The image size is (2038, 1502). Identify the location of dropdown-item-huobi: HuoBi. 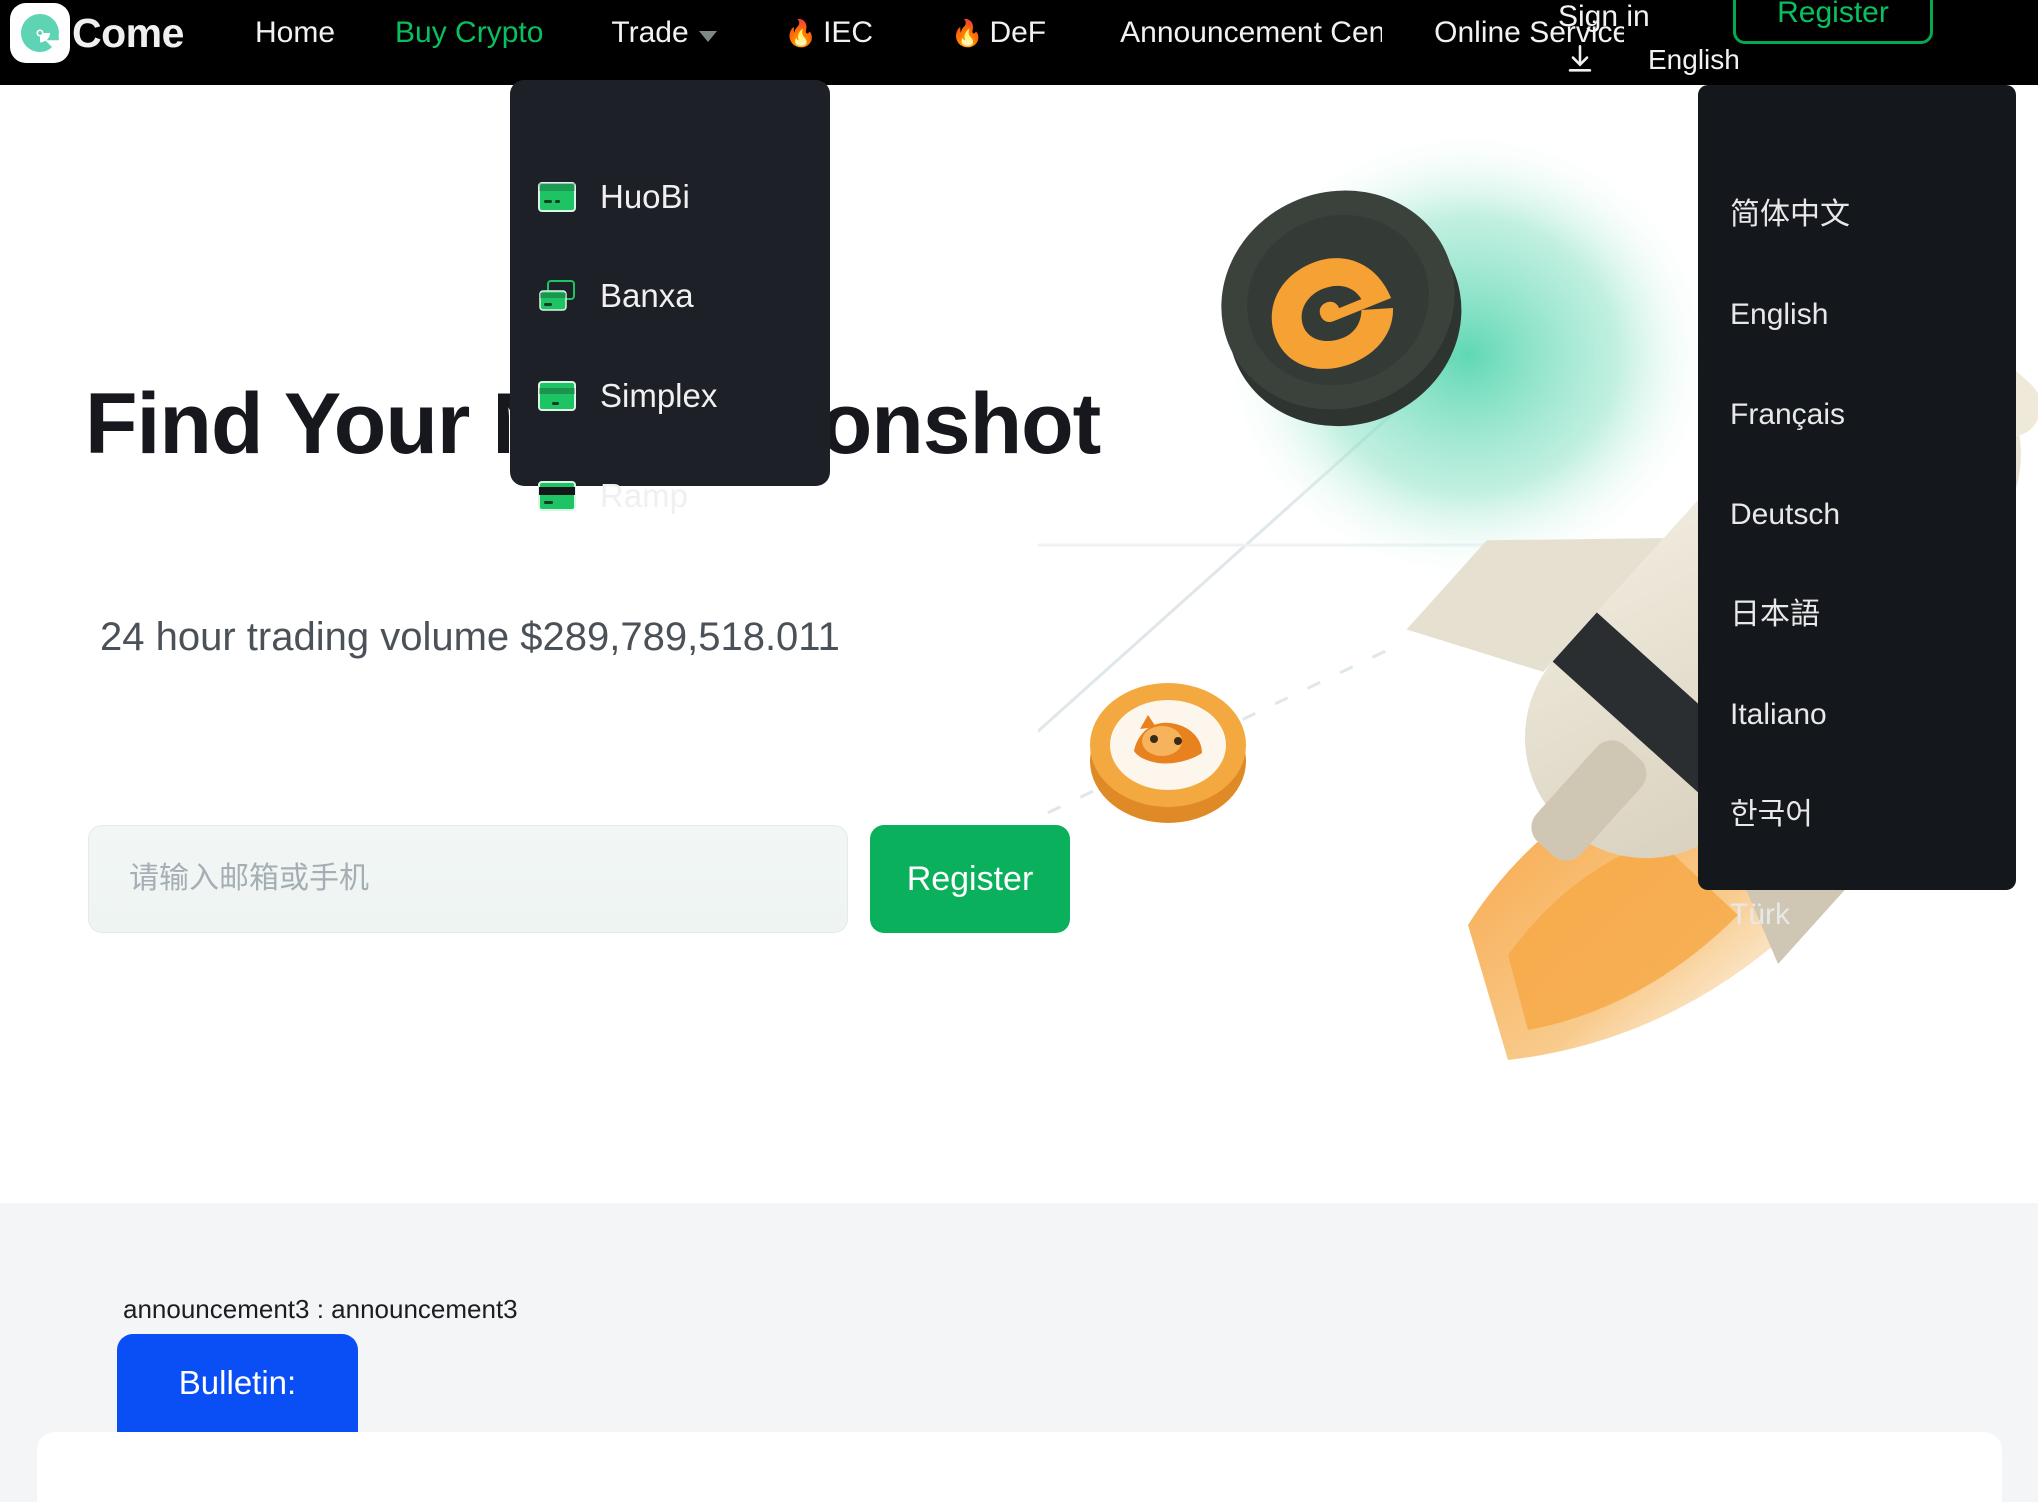
(614, 197).